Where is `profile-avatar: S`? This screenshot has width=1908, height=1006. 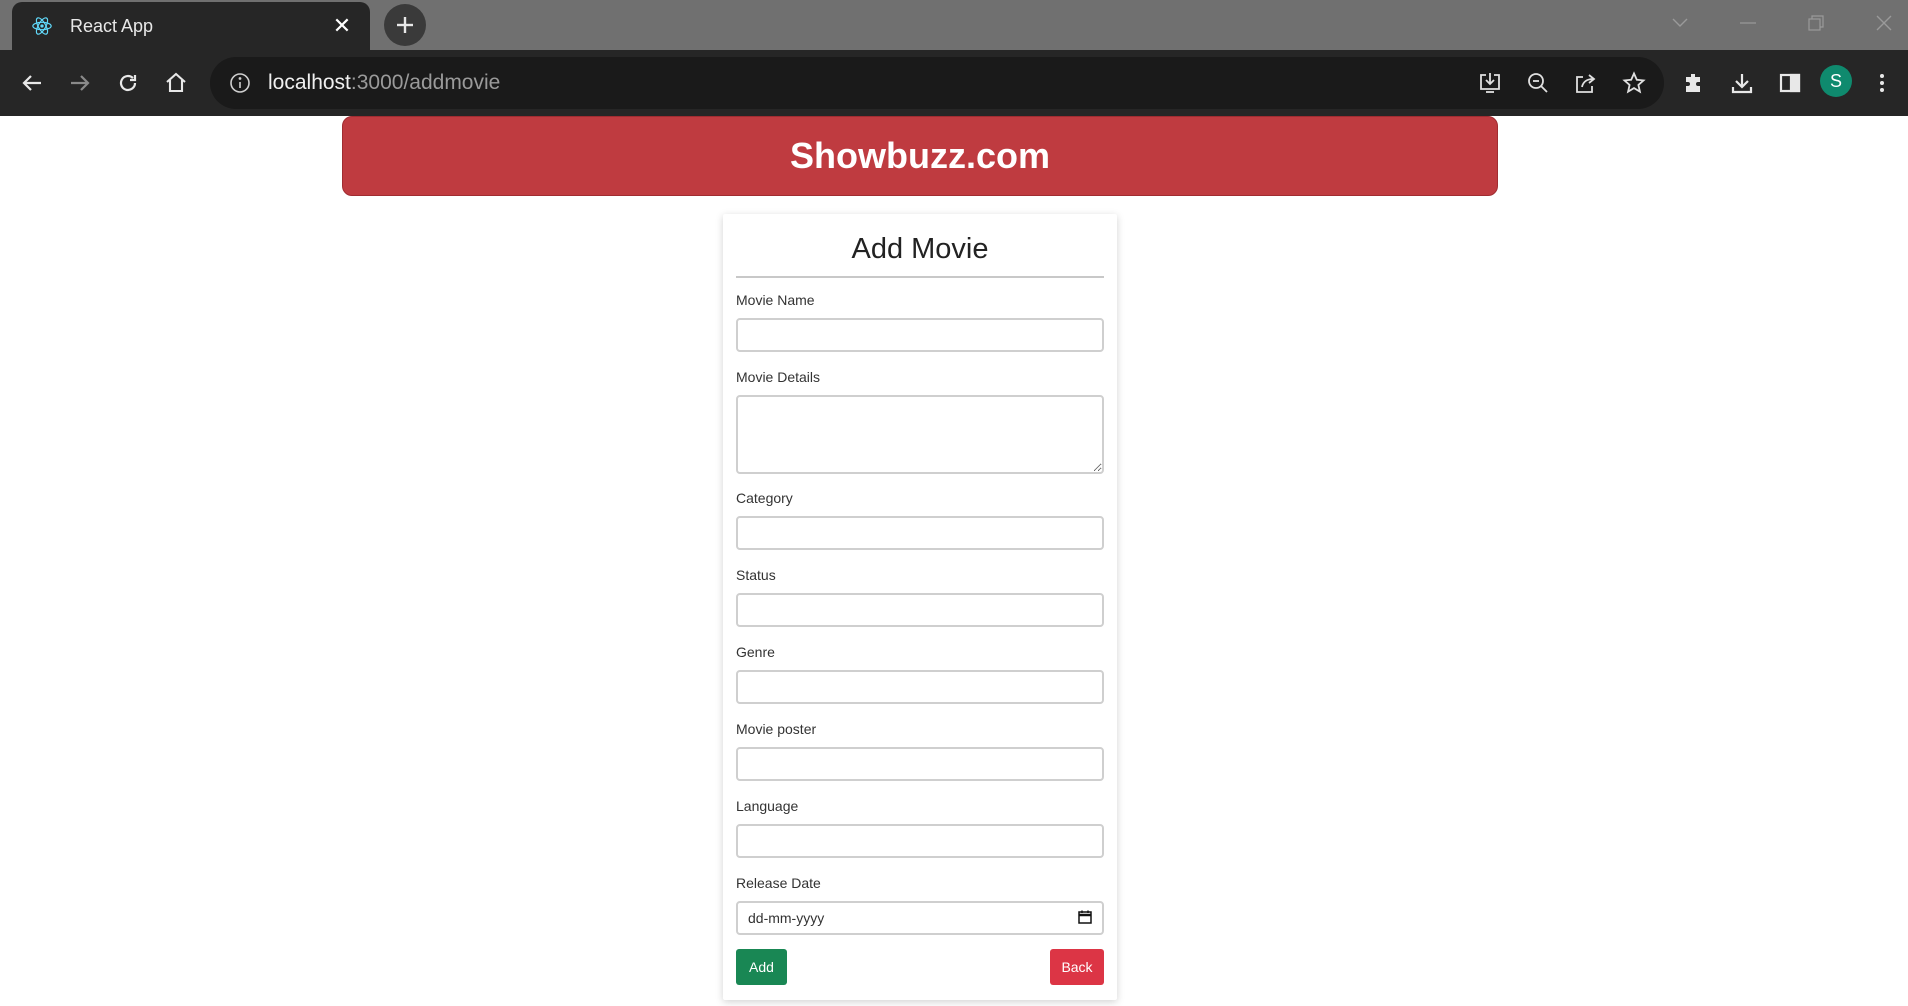
profile-avatar: S is located at coordinates (1836, 81).